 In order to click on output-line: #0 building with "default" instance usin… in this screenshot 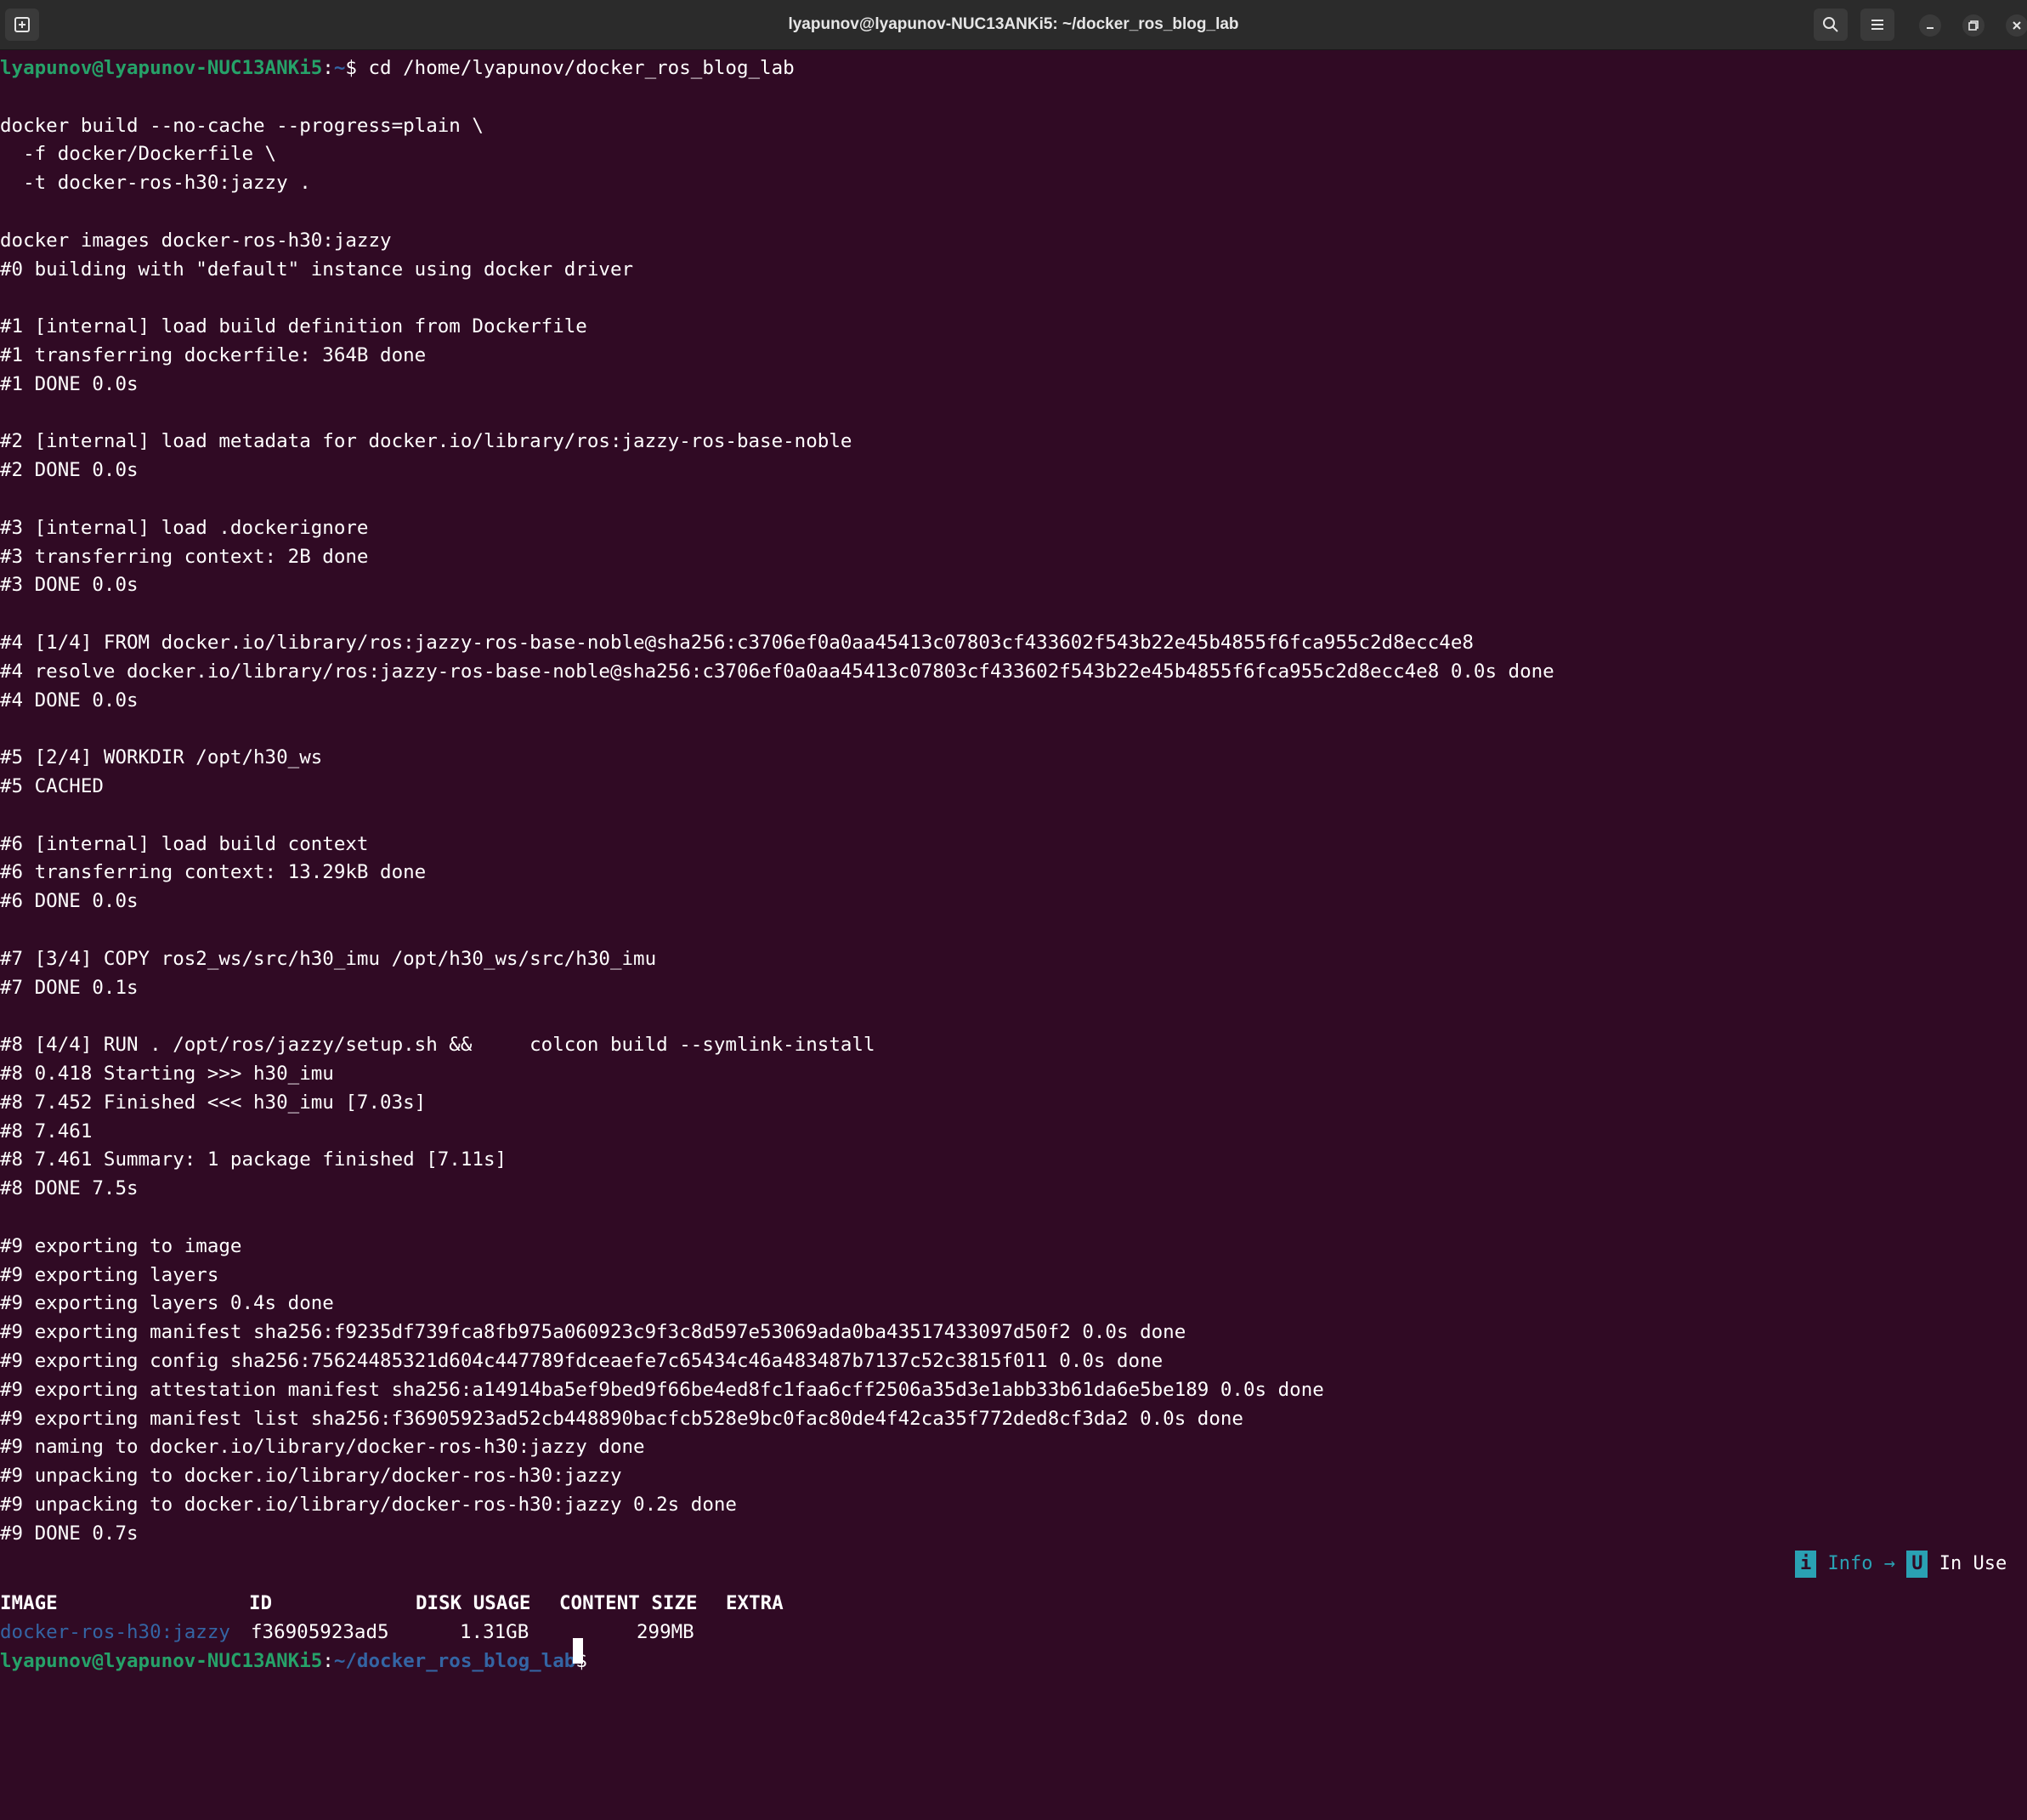, I will do `click(317, 269)`.